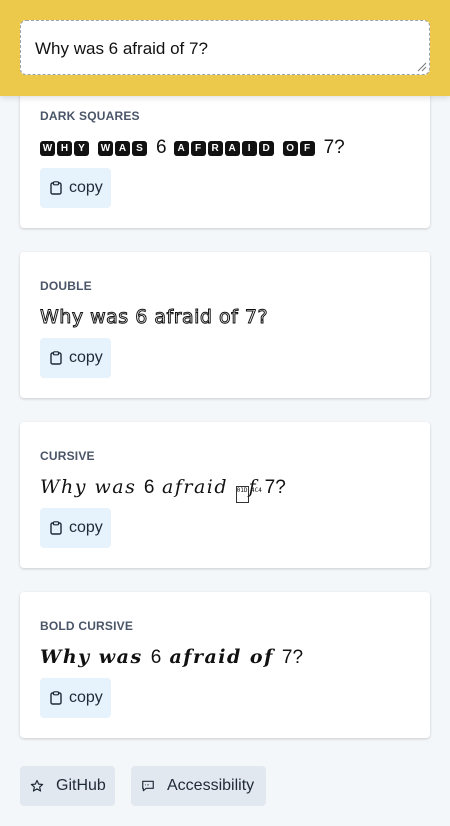 The width and height of the screenshot is (450, 826). Describe the element at coordinates (149, 487) in the screenshot. I see `cursive-digit: 6` at that location.